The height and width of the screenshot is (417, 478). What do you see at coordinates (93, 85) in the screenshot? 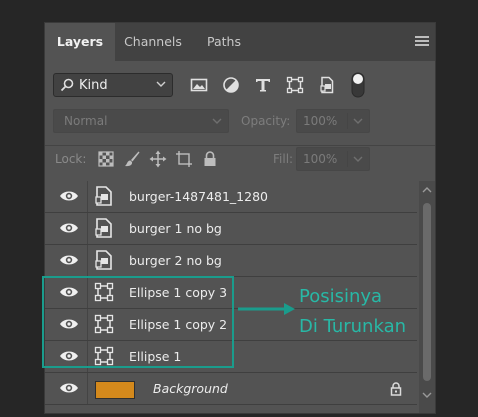
I see `filter-kind-label: Kind` at bounding box center [93, 85].